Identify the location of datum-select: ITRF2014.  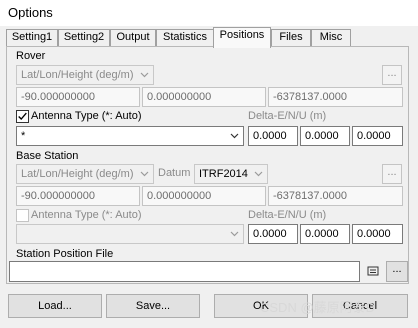
(231, 174).